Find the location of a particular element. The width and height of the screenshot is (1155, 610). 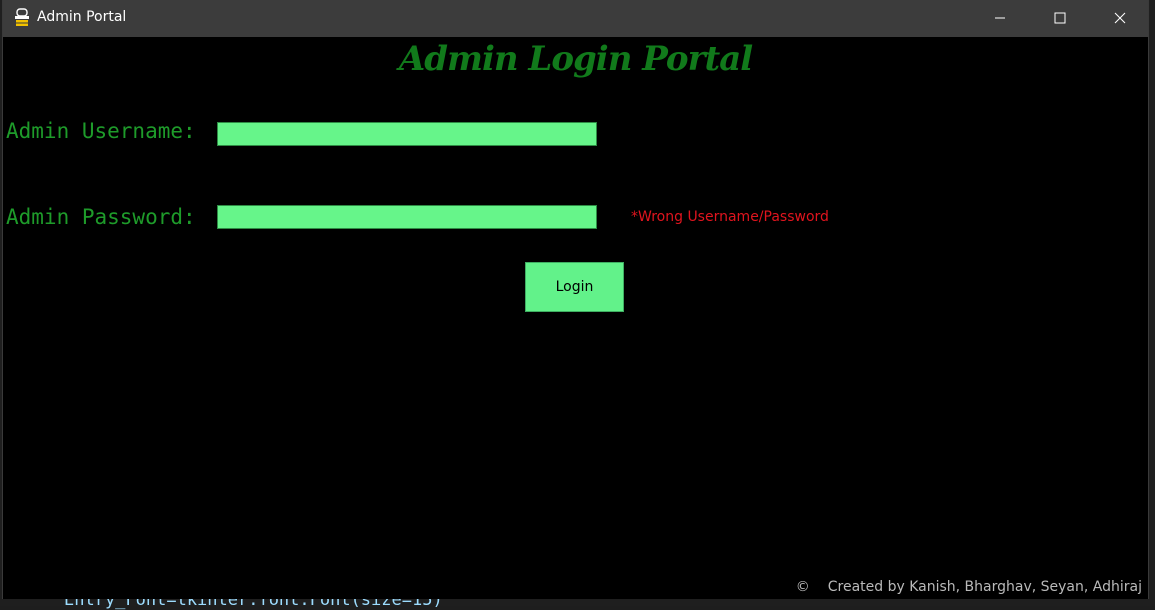

login-button: Login is located at coordinates (574, 287).